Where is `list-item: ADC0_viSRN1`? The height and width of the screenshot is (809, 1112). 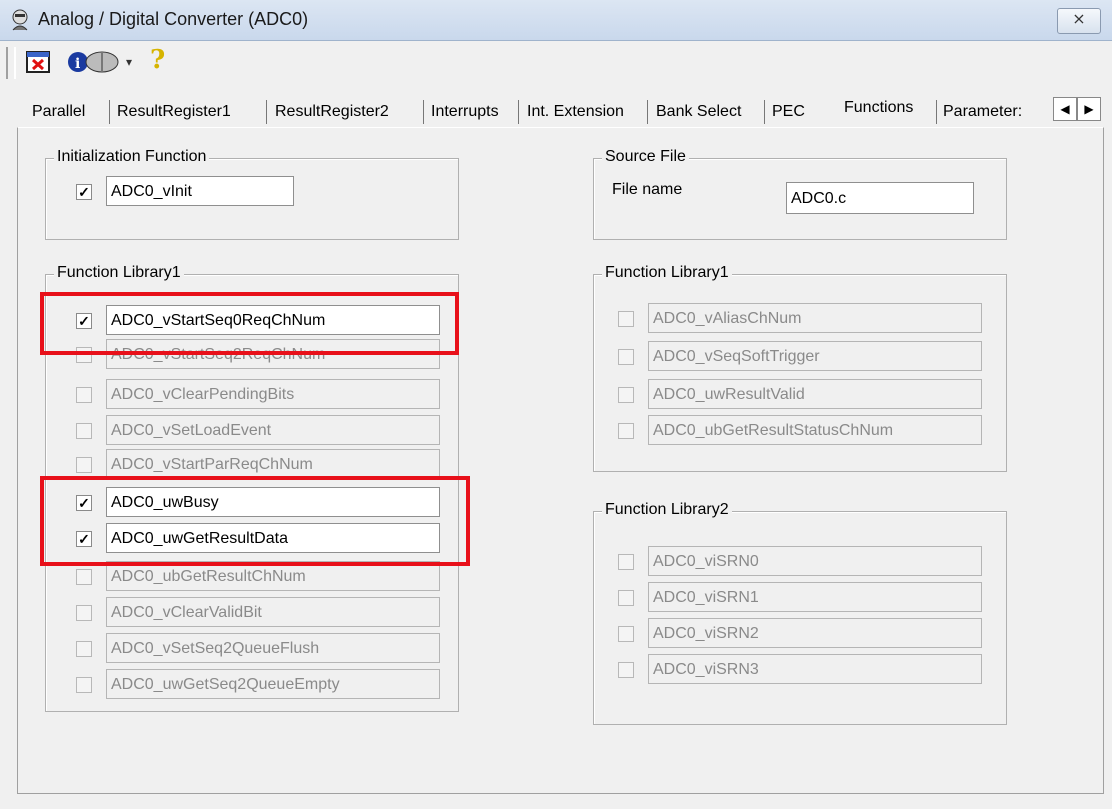 list-item: ADC0_viSRN1 is located at coordinates (803, 598).